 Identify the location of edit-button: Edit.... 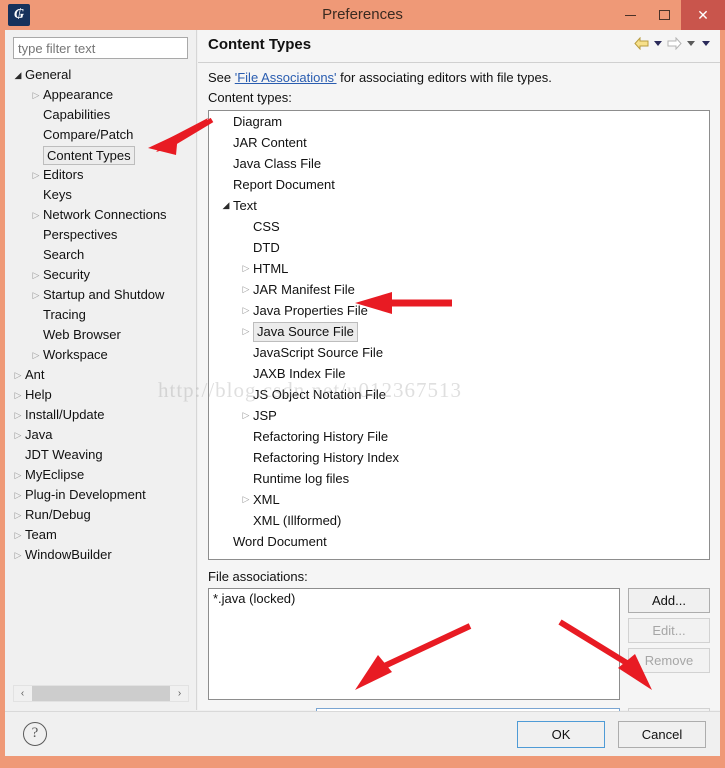
(669, 630).